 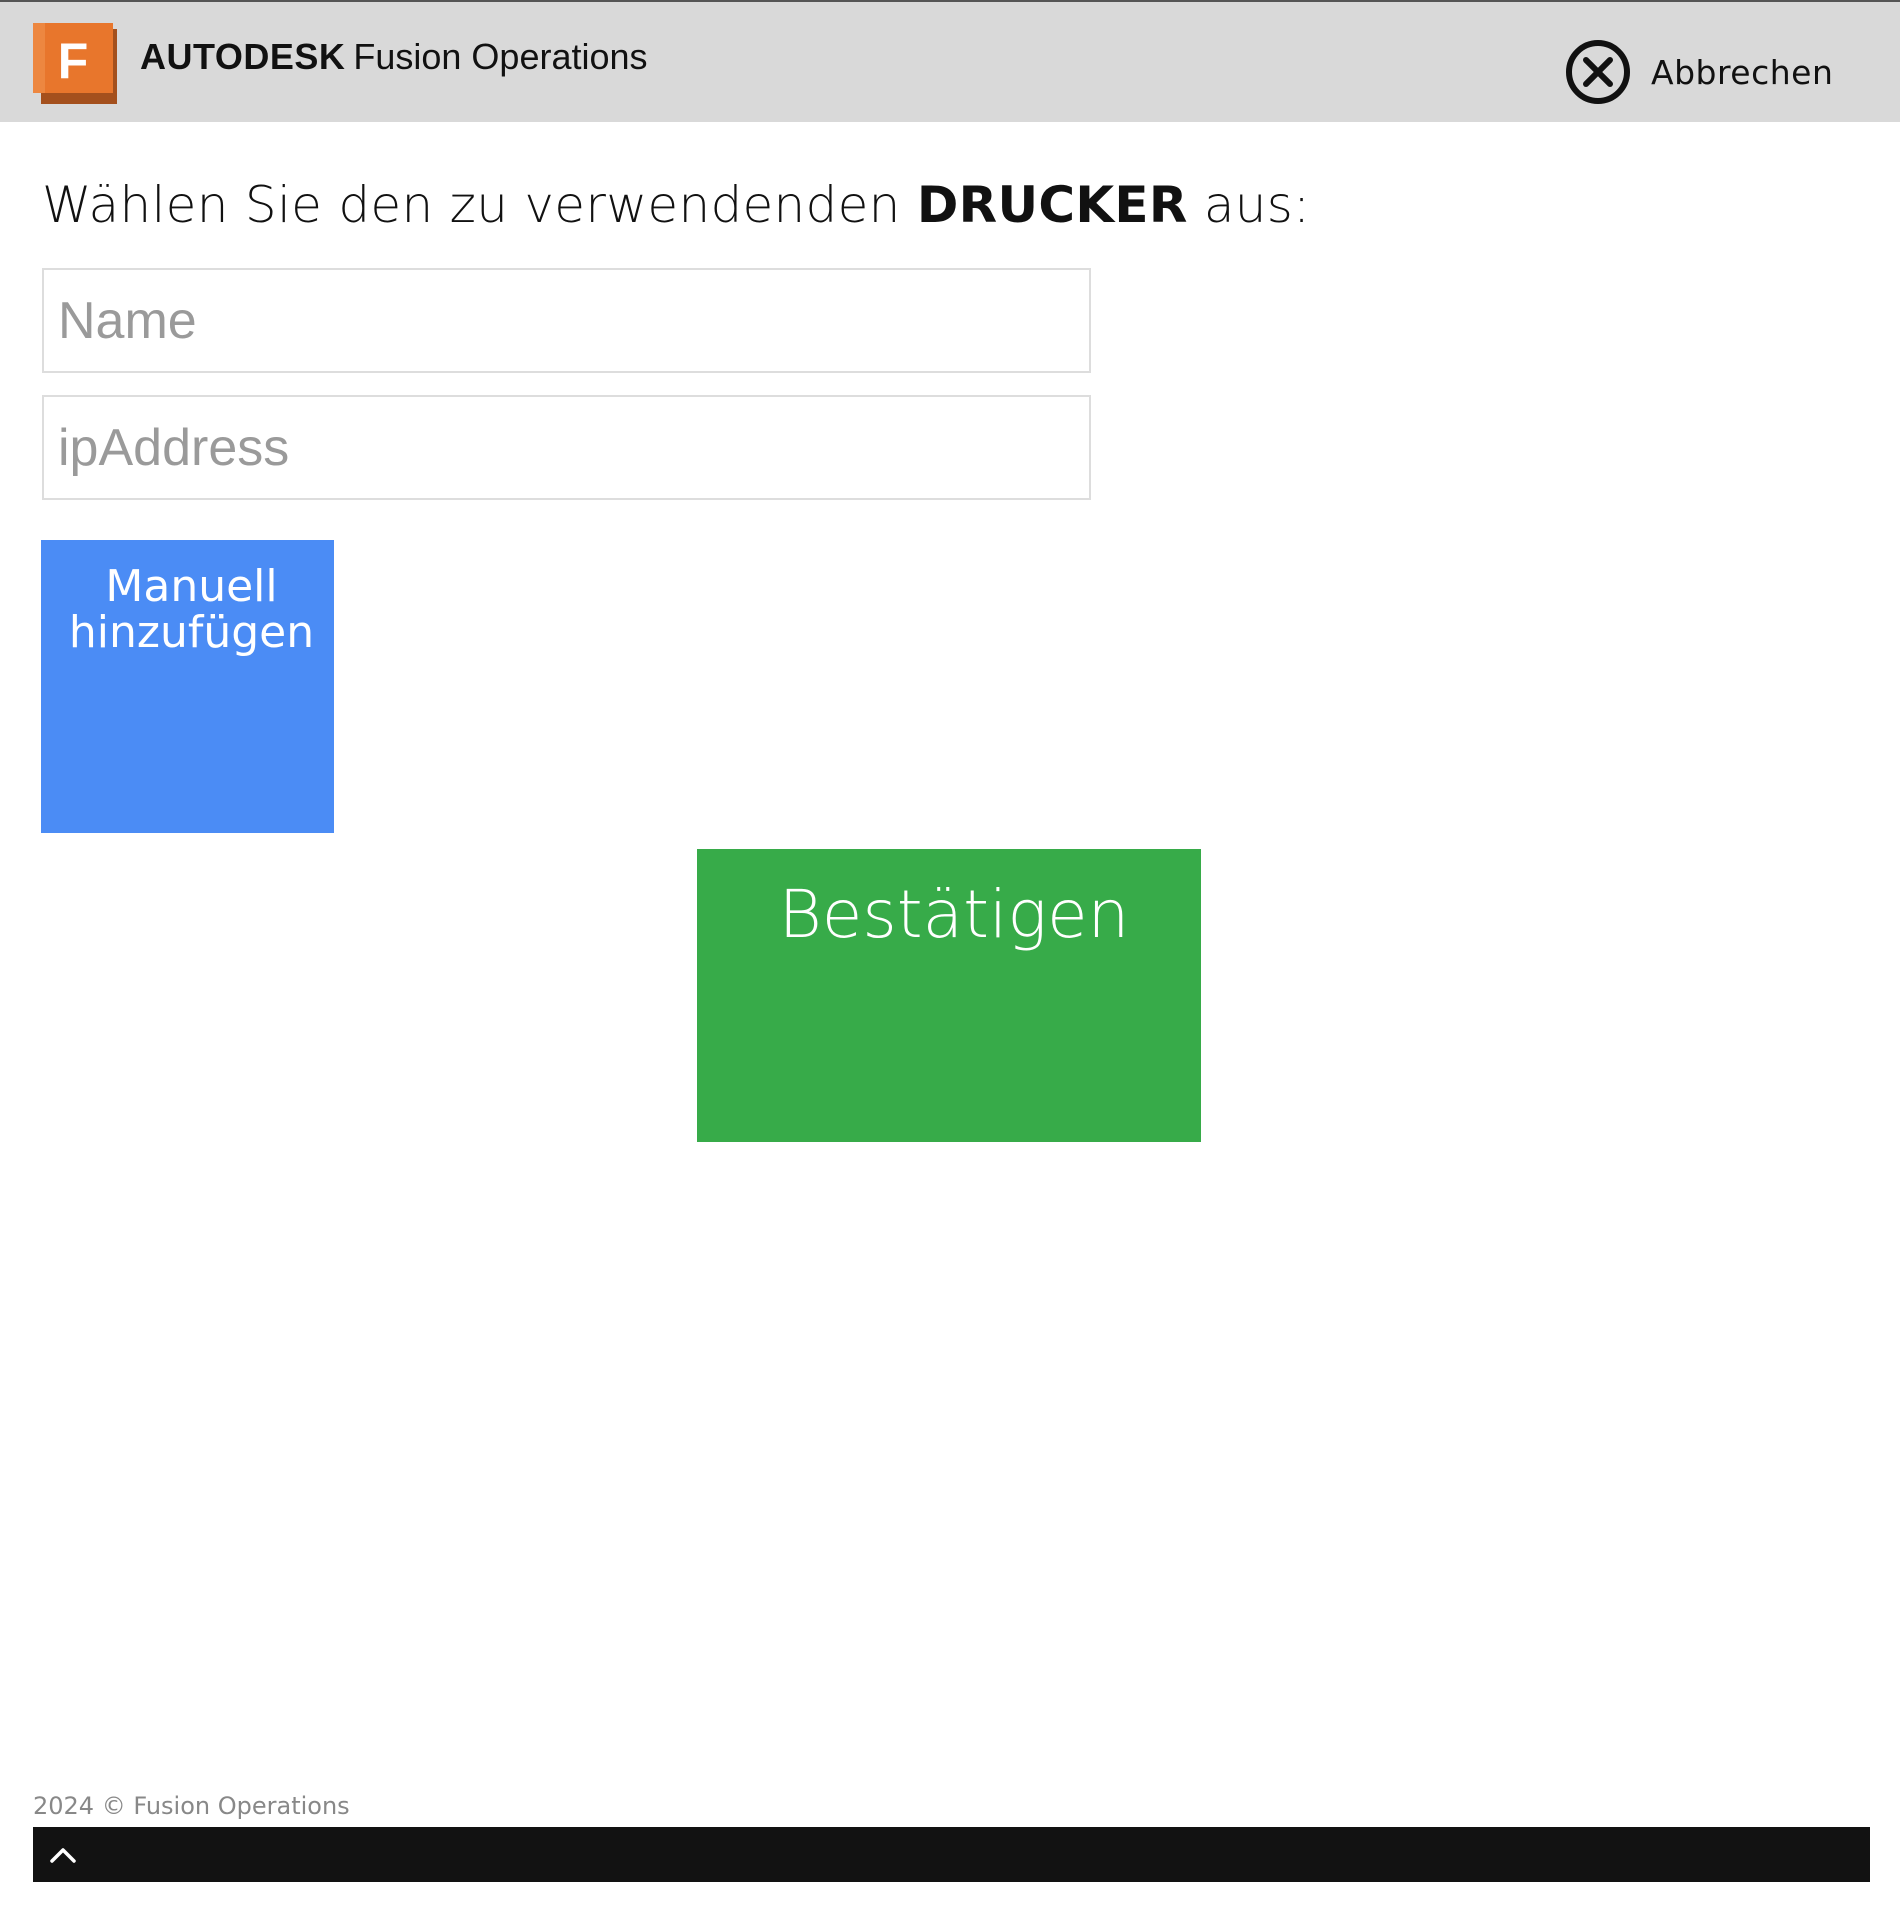 What do you see at coordinates (951, 1854) in the screenshot?
I see `footer-bar` at bounding box center [951, 1854].